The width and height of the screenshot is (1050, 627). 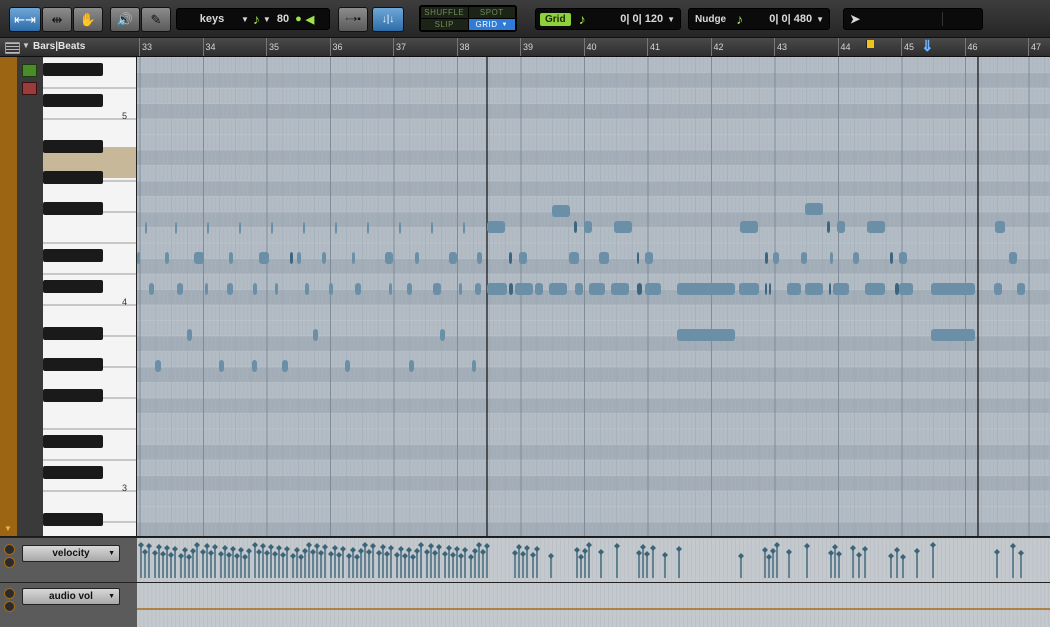 I want to click on audio-volume-lane, so click(x=593, y=604).